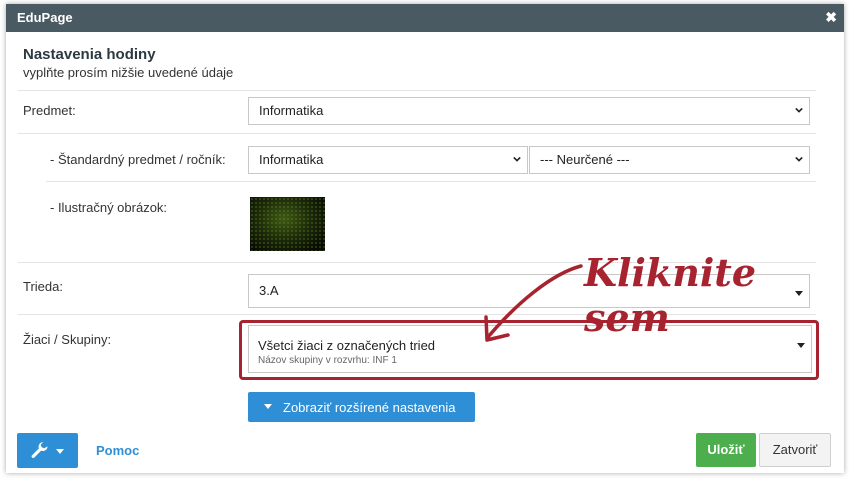 This screenshot has width=851, height=481. Describe the element at coordinates (726, 450) in the screenshot. I see `save-button: Uložiť` at that location.